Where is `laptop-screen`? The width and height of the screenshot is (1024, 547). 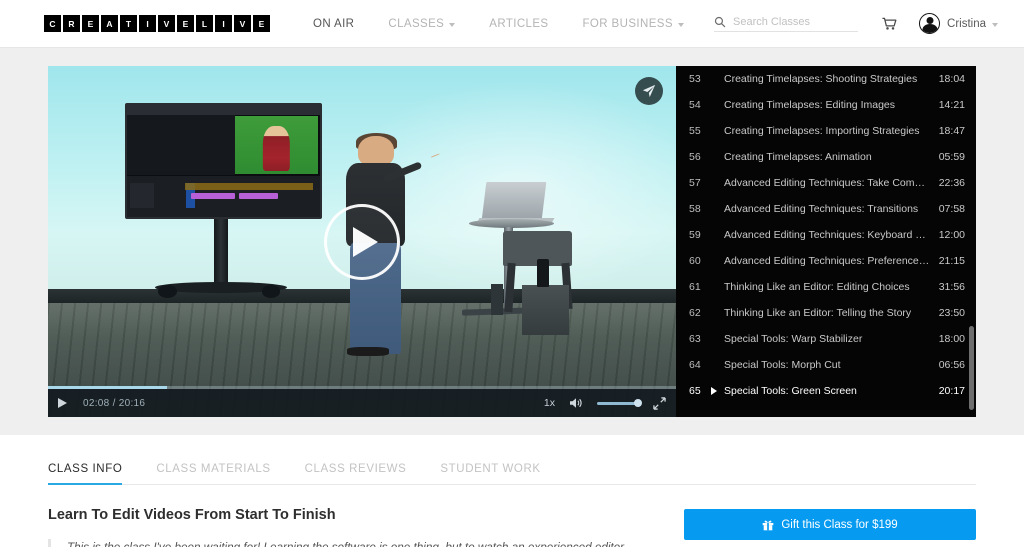
laptop-screen is located at coordinates (514, 201).